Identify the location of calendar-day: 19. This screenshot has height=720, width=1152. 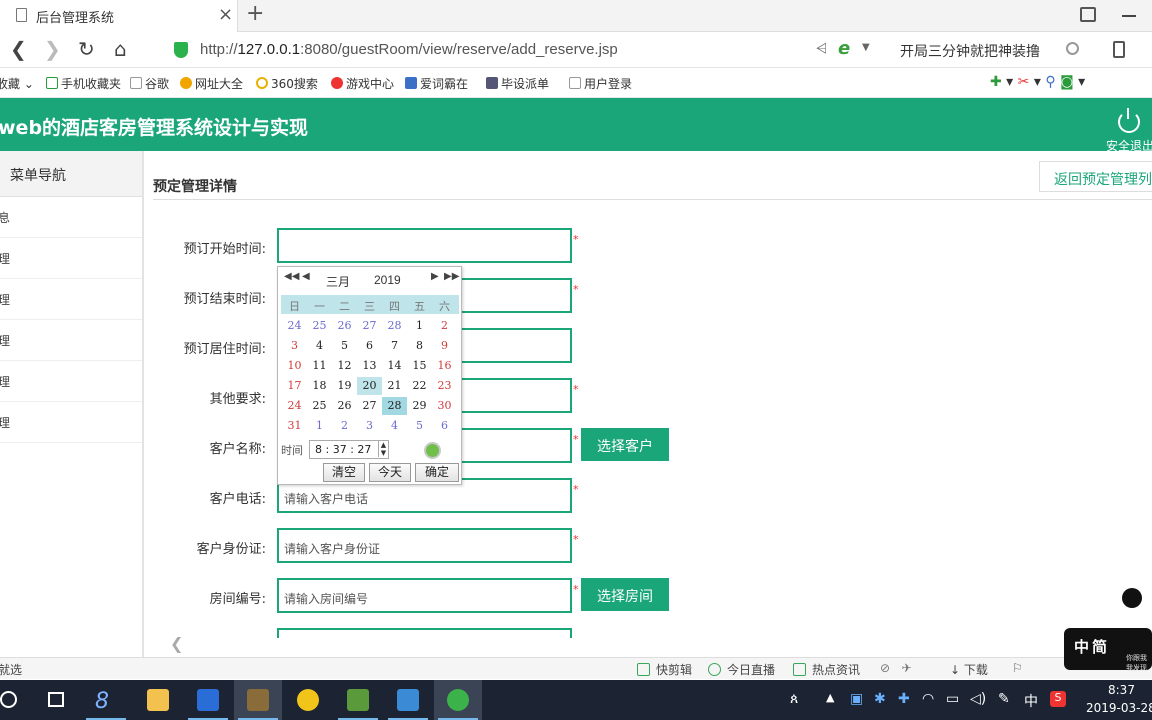
(344, 386).